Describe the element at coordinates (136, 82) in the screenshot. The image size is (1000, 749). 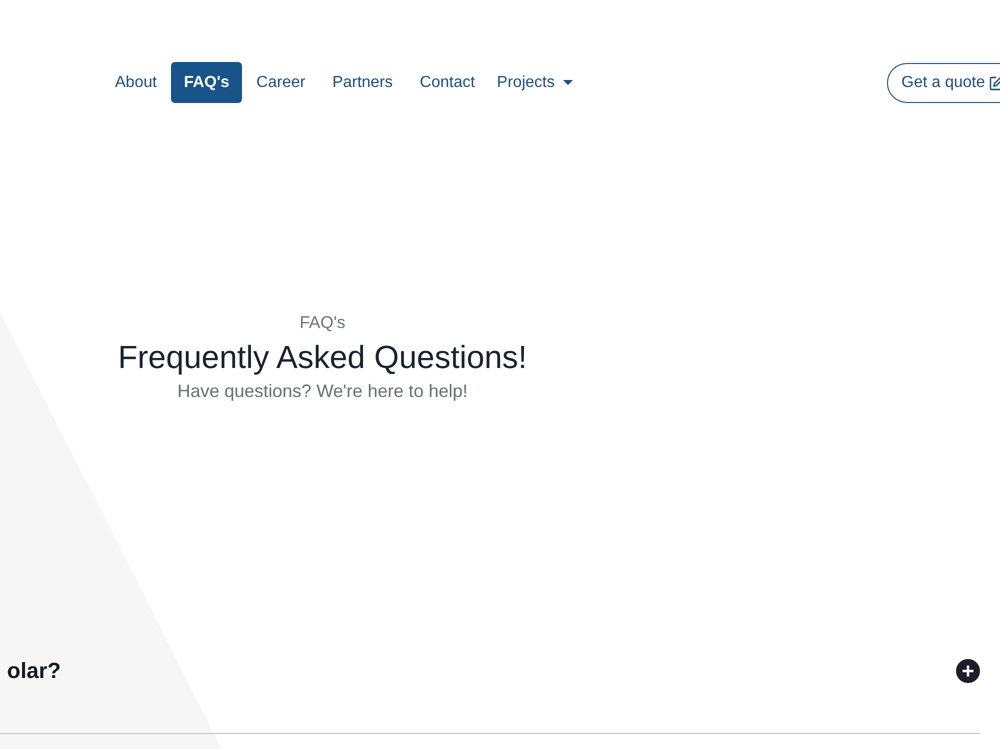
I see `nav-link: About` at that location.